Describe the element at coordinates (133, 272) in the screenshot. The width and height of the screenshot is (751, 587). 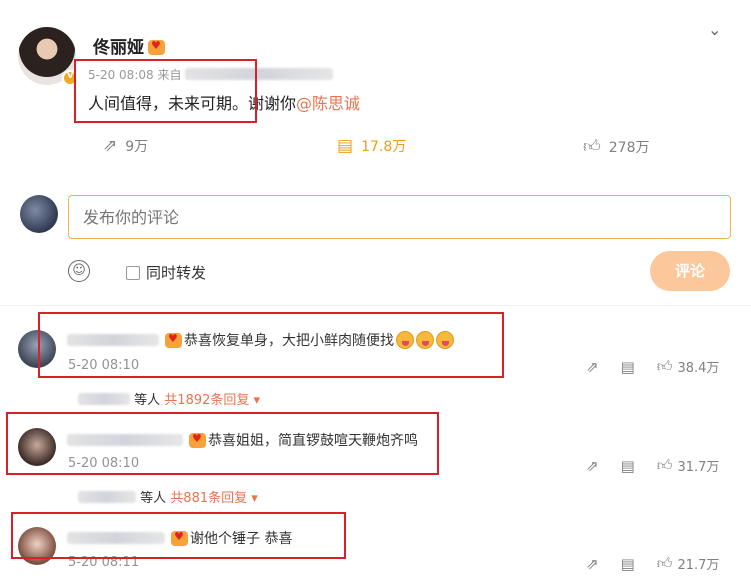
I see `repost-checkbox` at that location.